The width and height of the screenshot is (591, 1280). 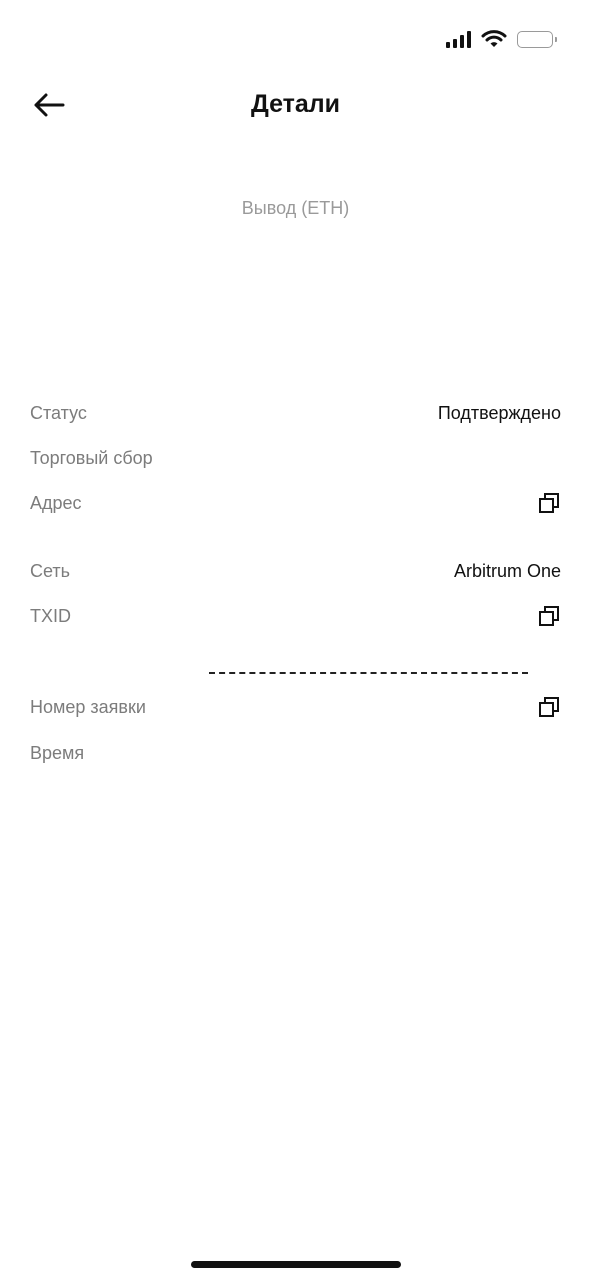 I want to click on status-value: Подтверждено, so click(x=499, y=412).